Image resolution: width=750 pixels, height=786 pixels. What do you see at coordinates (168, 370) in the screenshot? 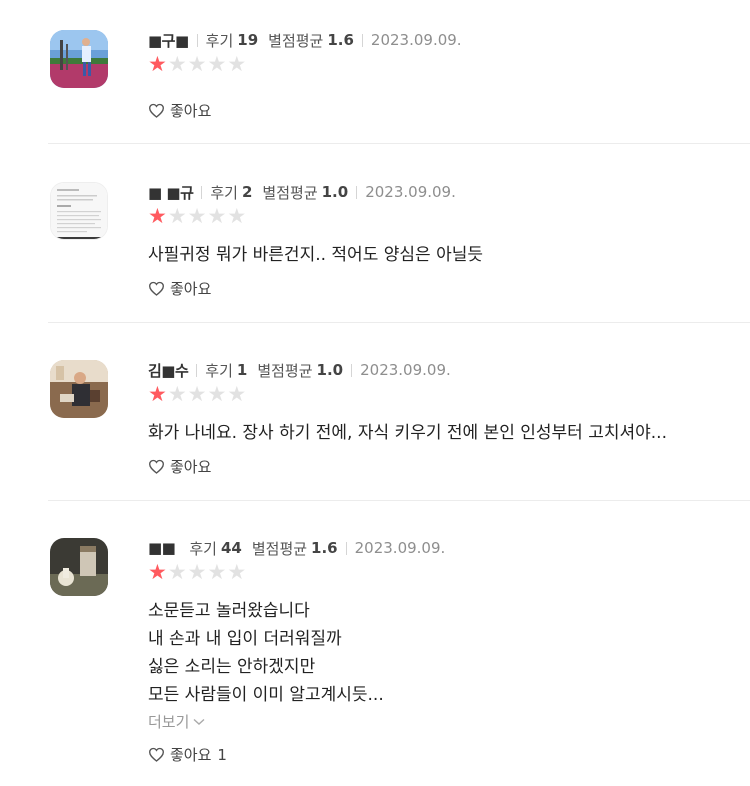
I see `username: 김■수` at bounding box center [168, 370].